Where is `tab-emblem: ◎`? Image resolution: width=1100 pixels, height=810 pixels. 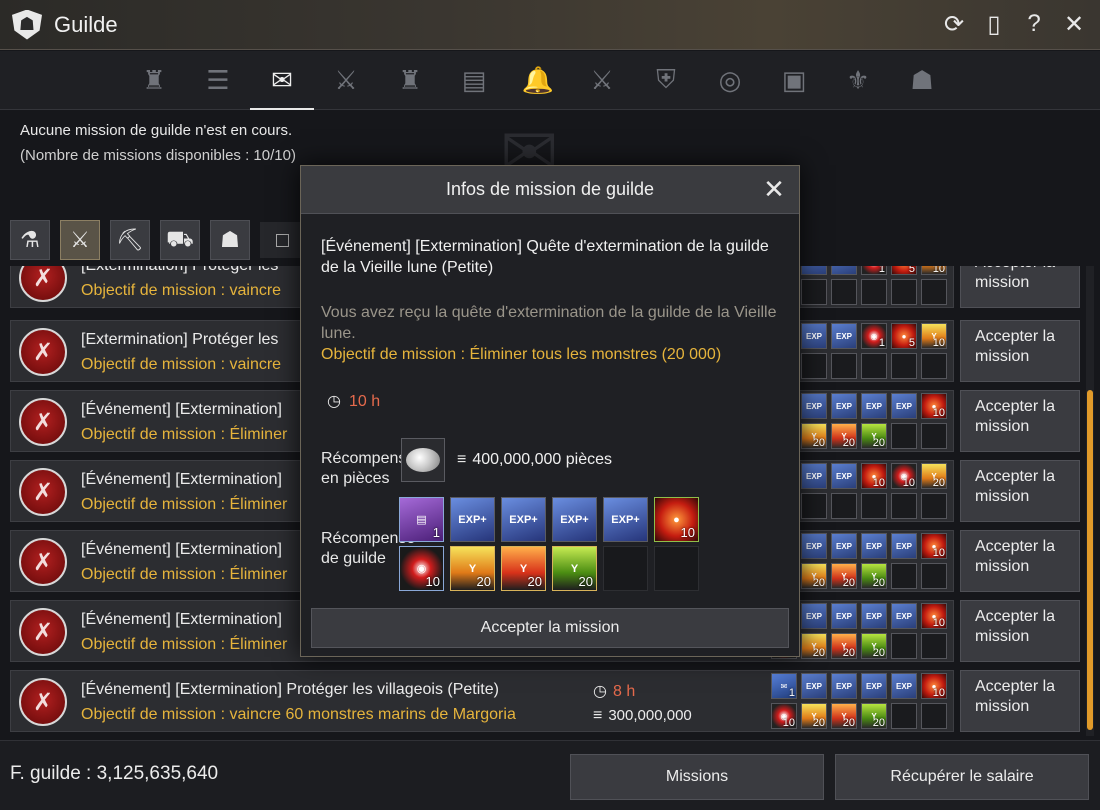
tab-emblem: ◎ is located at coordinates (730, 80).